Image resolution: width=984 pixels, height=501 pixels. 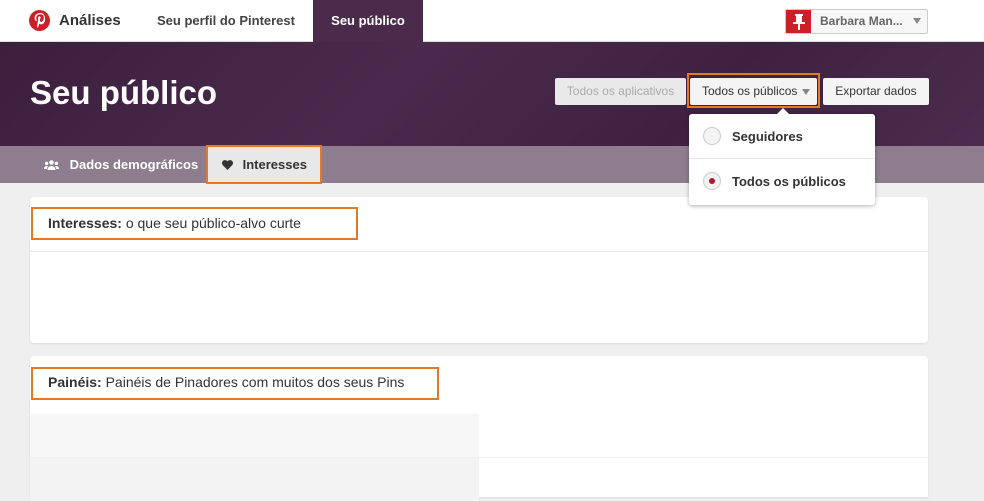 I want to click on dropdown-option-all-audiences: Todos os públicos, so click(x=782, y=181).